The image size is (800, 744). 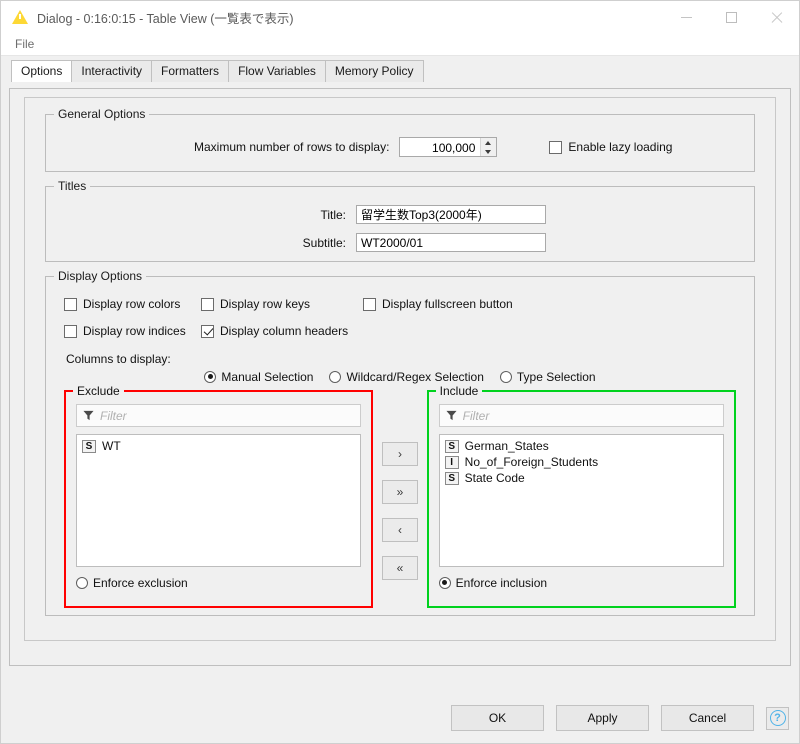 I want to click on title-label: Title:, so click(x=333, y=214).